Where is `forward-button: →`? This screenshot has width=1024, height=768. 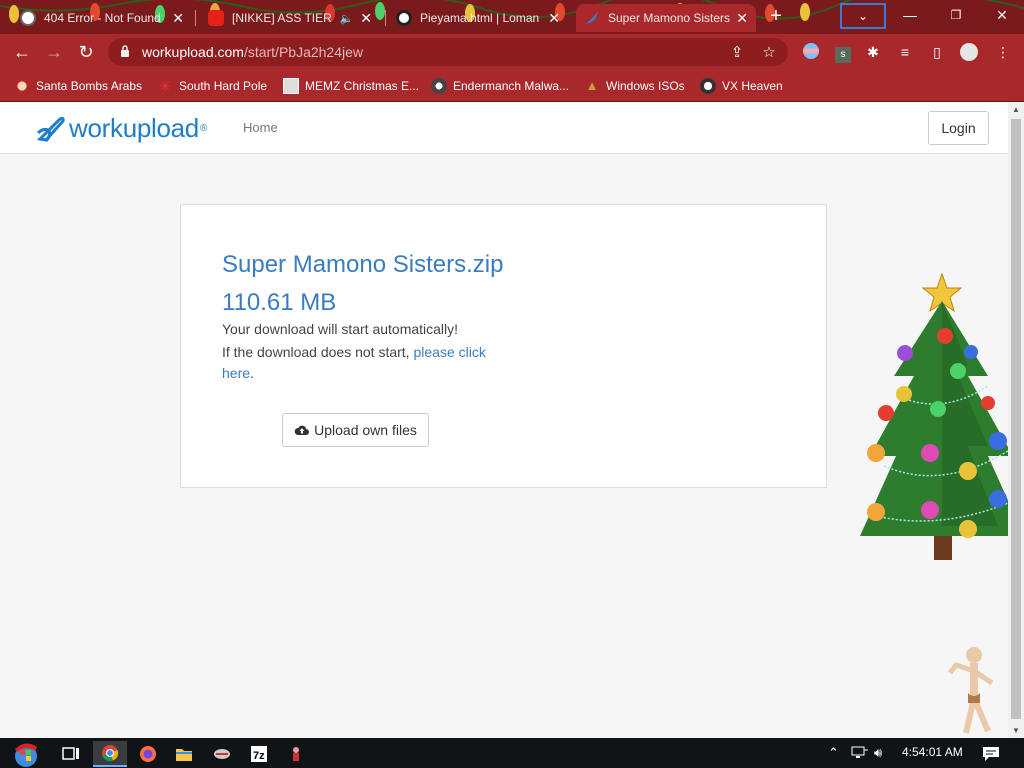 forward-button: → is located at coordinates (54, 52).